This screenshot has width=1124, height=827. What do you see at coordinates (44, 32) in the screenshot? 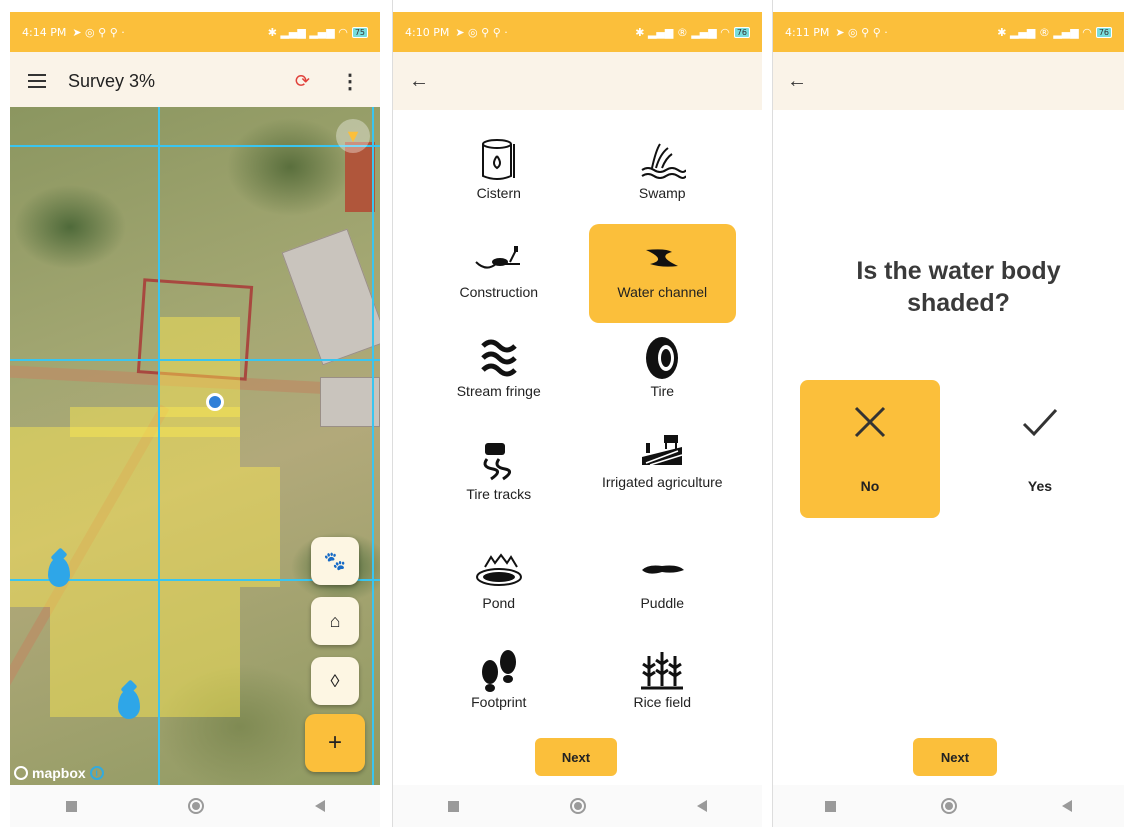
I see `status-time: 4:14 PM` at bounding box center [44, 32].